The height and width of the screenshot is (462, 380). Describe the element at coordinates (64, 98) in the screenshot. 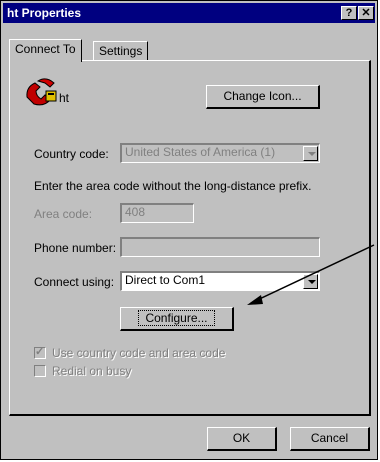

I see `connection-name: ht` at that location.